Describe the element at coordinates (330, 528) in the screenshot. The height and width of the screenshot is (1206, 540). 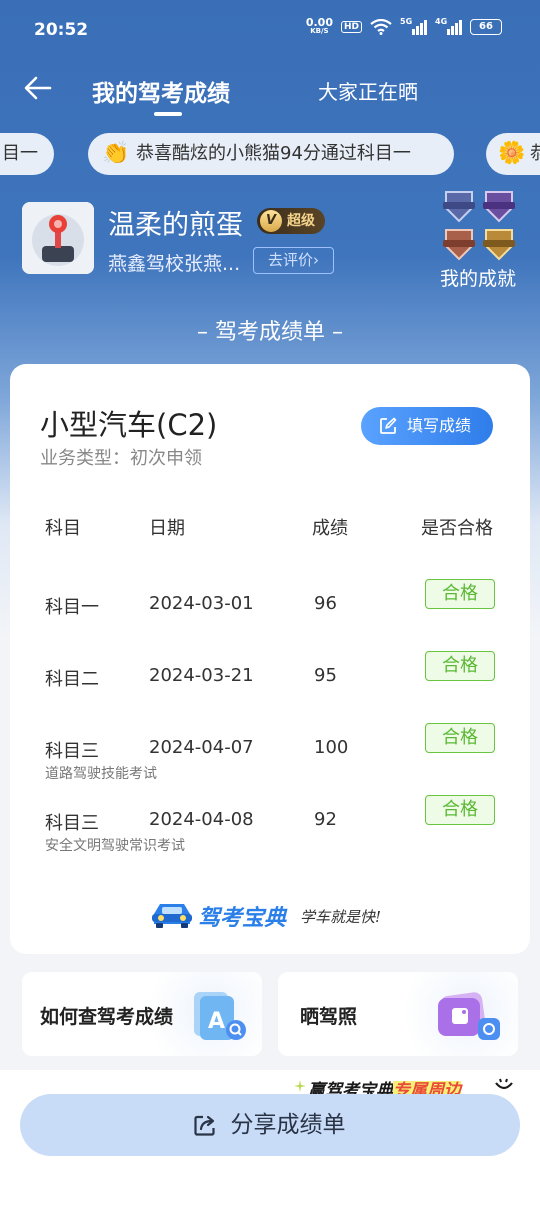
I see `header-score: 成绩` at that location.